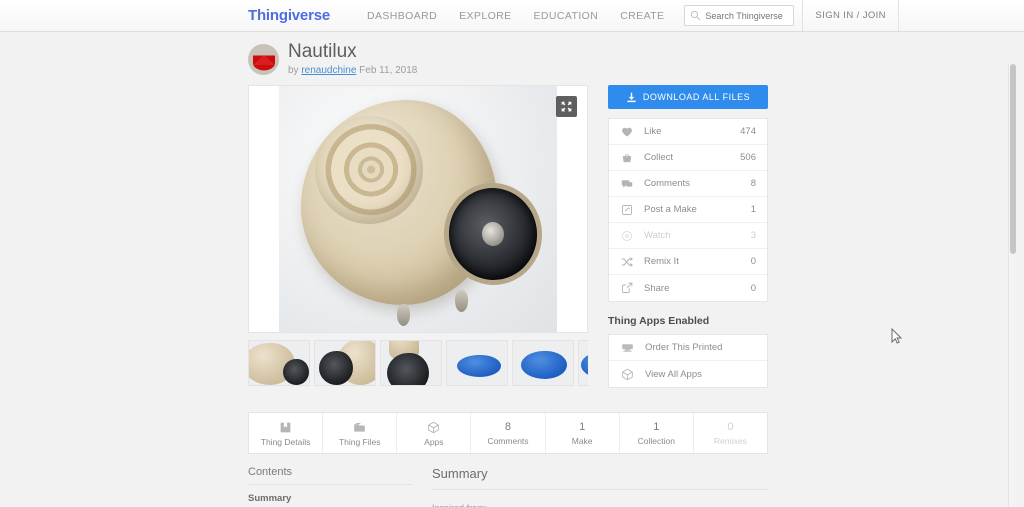 The image size is (1024, 507). Describe the element at coordinates (667, 183) in the screenshot. I see `stat-label-comments: Comments` at that location.